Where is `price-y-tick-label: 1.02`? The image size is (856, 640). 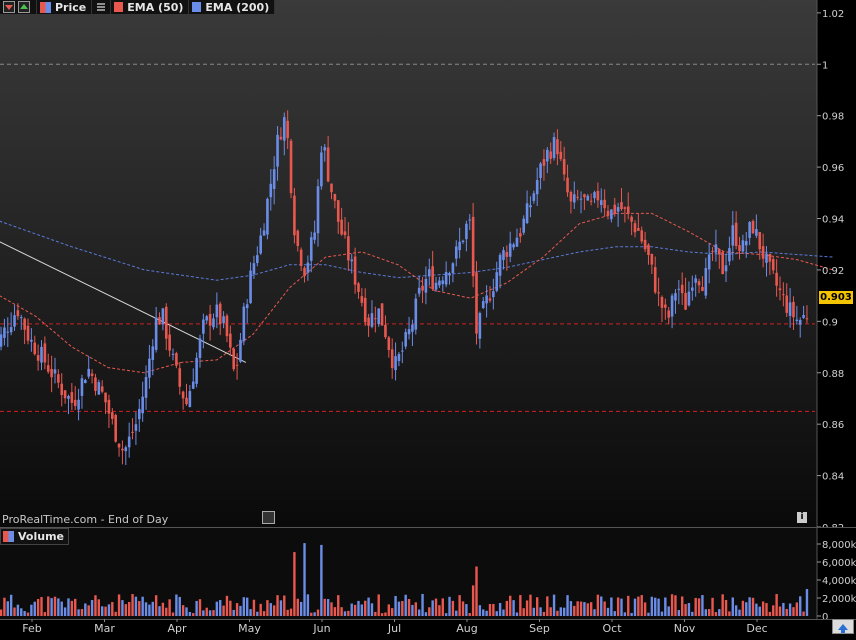 price-y-tick-label: 1.02 is located at coordinates (833, 14).